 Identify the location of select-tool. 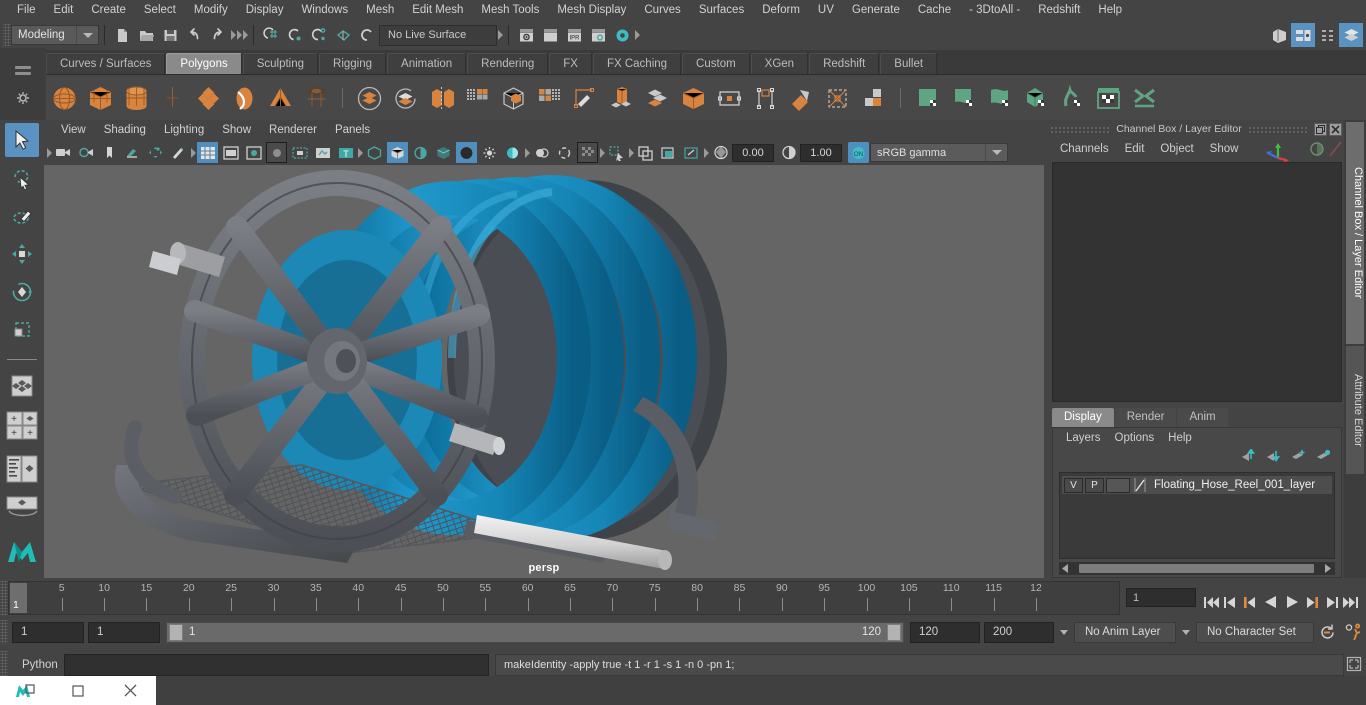
(22, 140).